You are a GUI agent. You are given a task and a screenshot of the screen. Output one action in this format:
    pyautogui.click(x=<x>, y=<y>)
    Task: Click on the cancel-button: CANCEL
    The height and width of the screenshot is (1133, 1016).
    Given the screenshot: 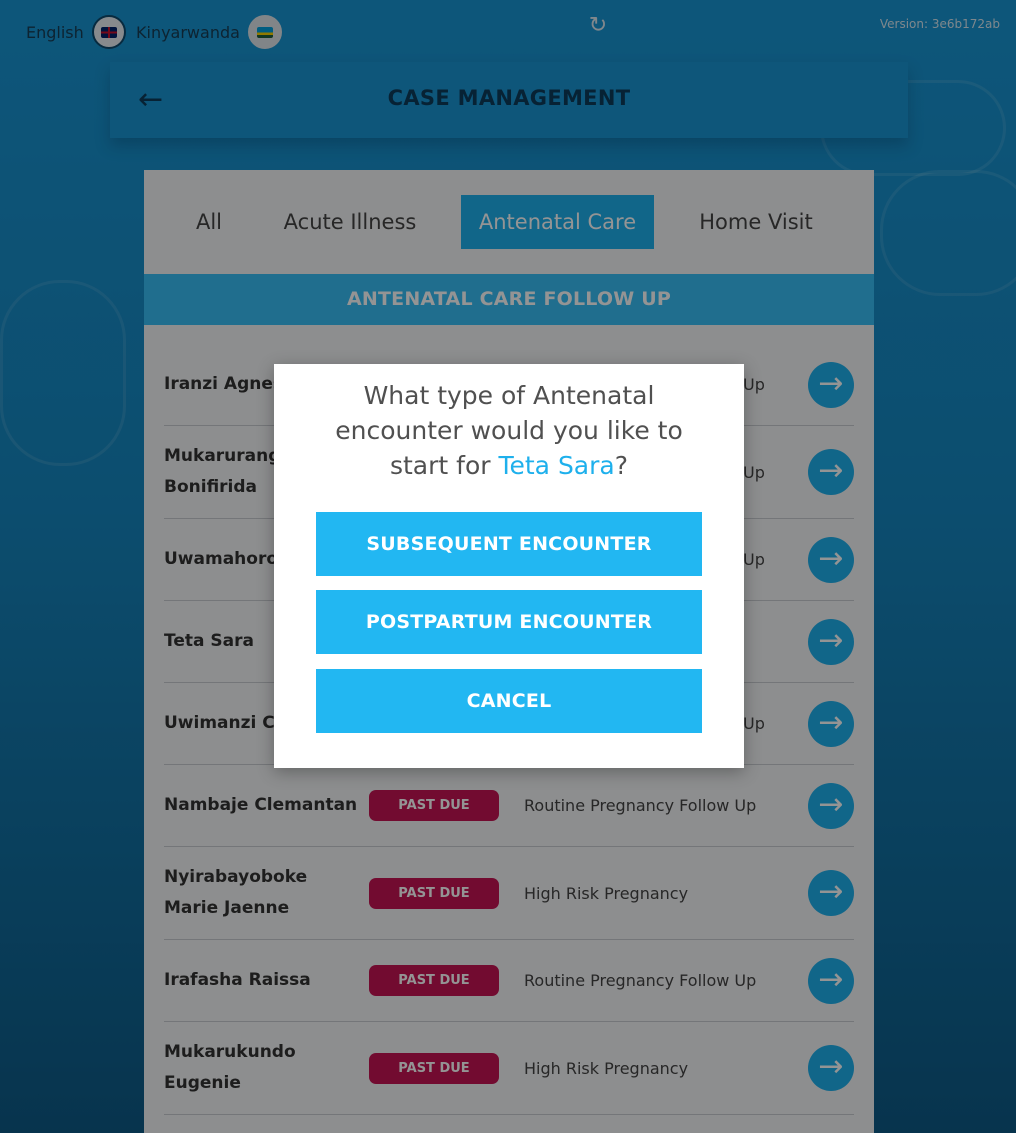 What is the action you would take?
    pyautogui.click(x=509, y=701)
    